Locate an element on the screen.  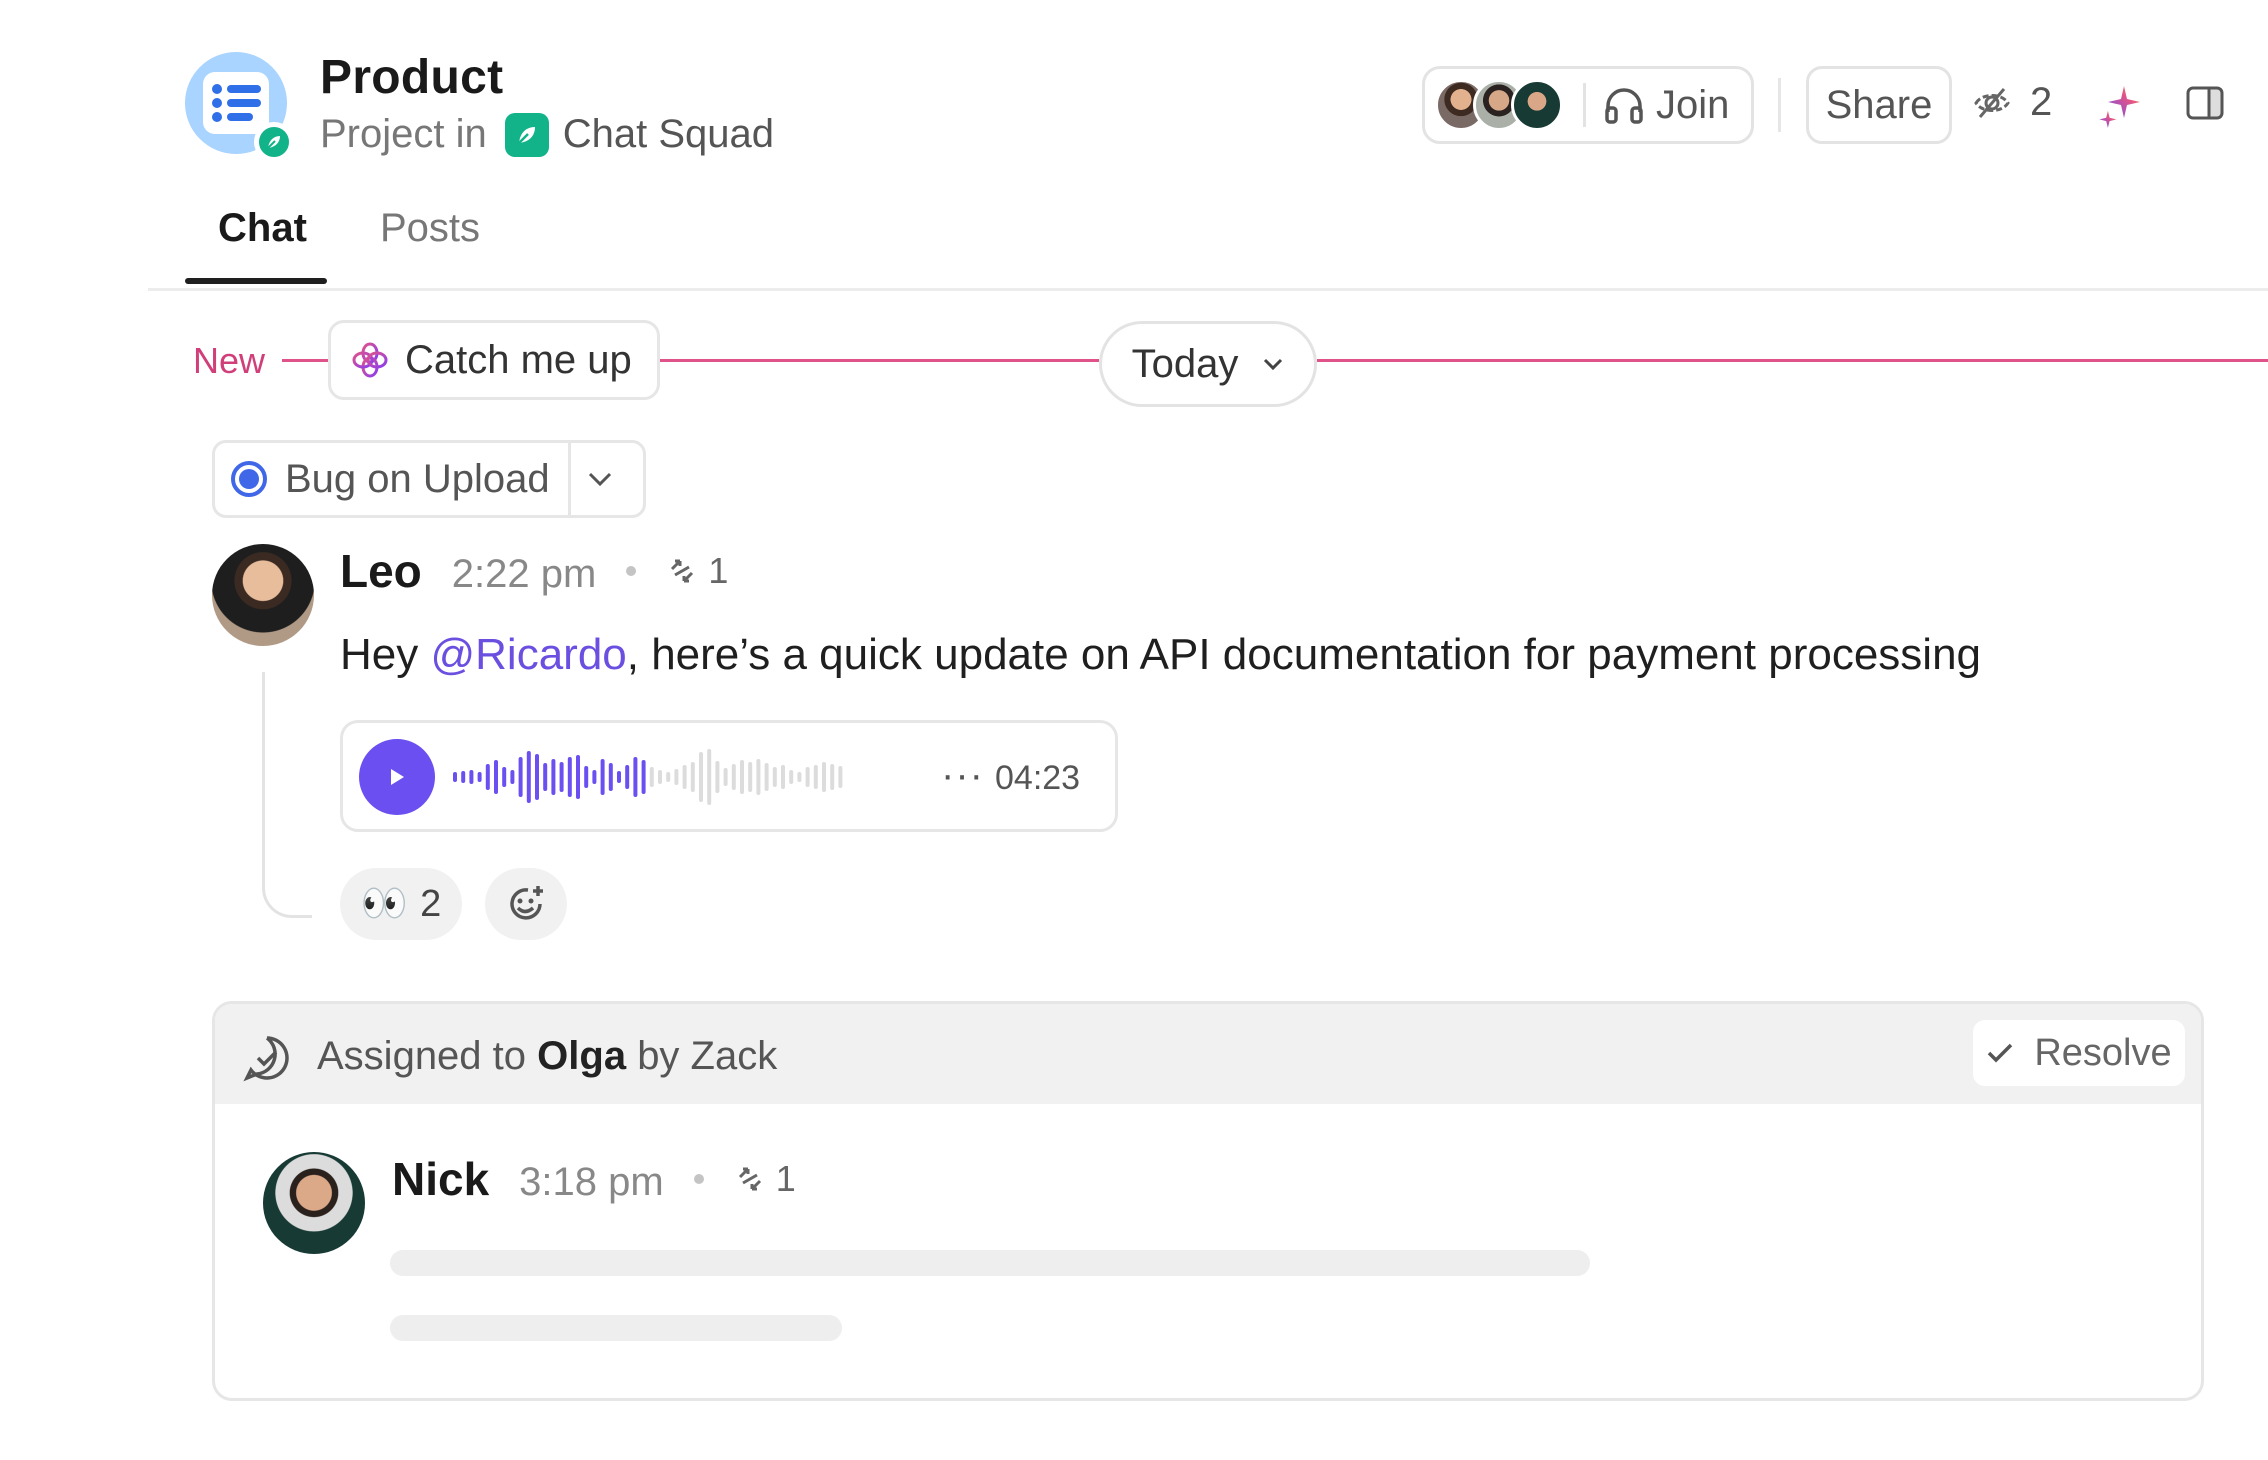
tab-posts: Posts is located at coordinates (430, 228).